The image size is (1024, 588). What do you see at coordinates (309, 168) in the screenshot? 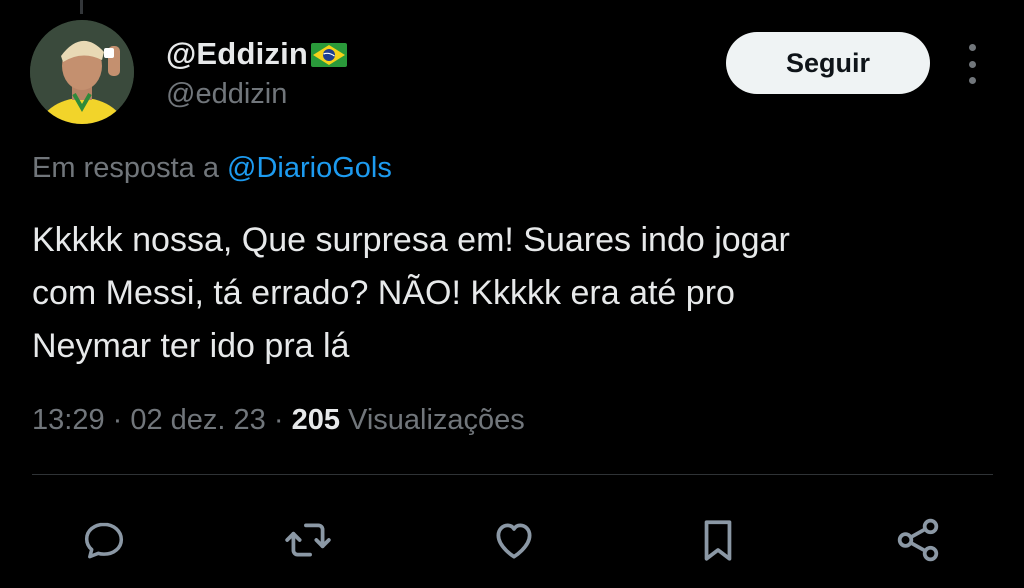
I see `reply-mention-link: @DiarioGols` at bounding box center [309, 168].